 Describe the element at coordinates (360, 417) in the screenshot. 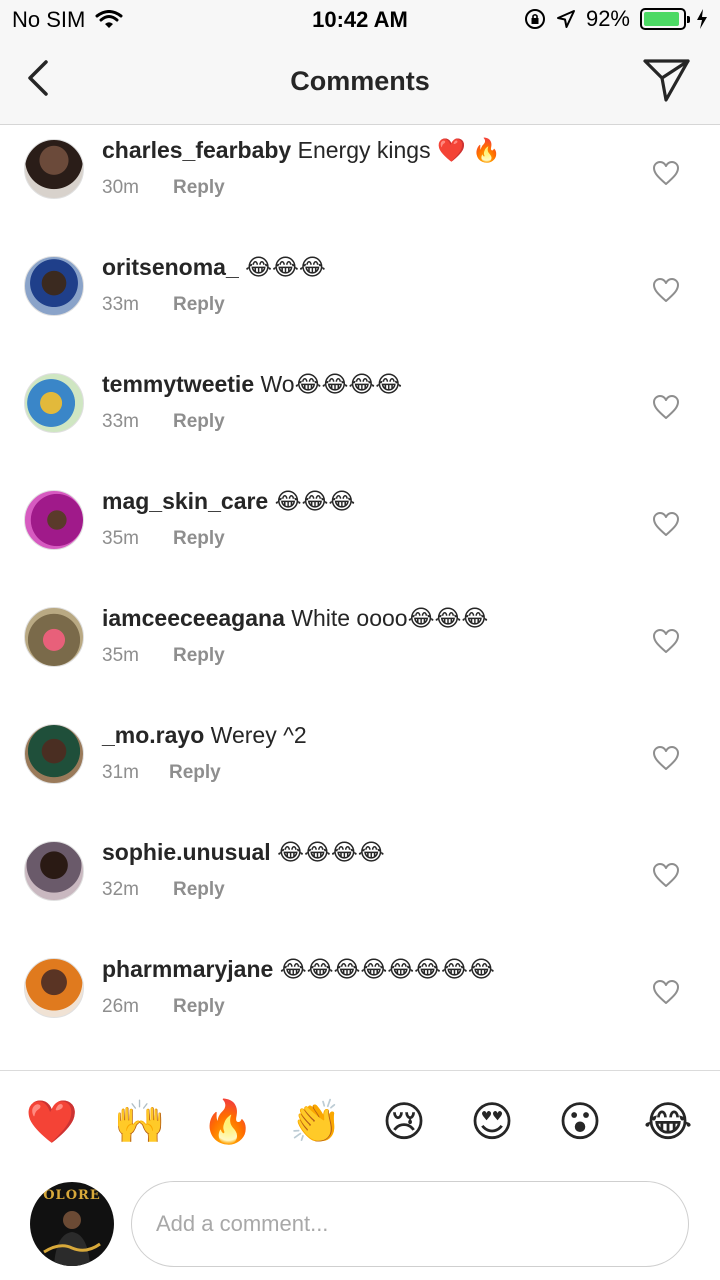

I see `comment-item: temmytweetie Wo😂😂😂😂 33m Reply` at that location.